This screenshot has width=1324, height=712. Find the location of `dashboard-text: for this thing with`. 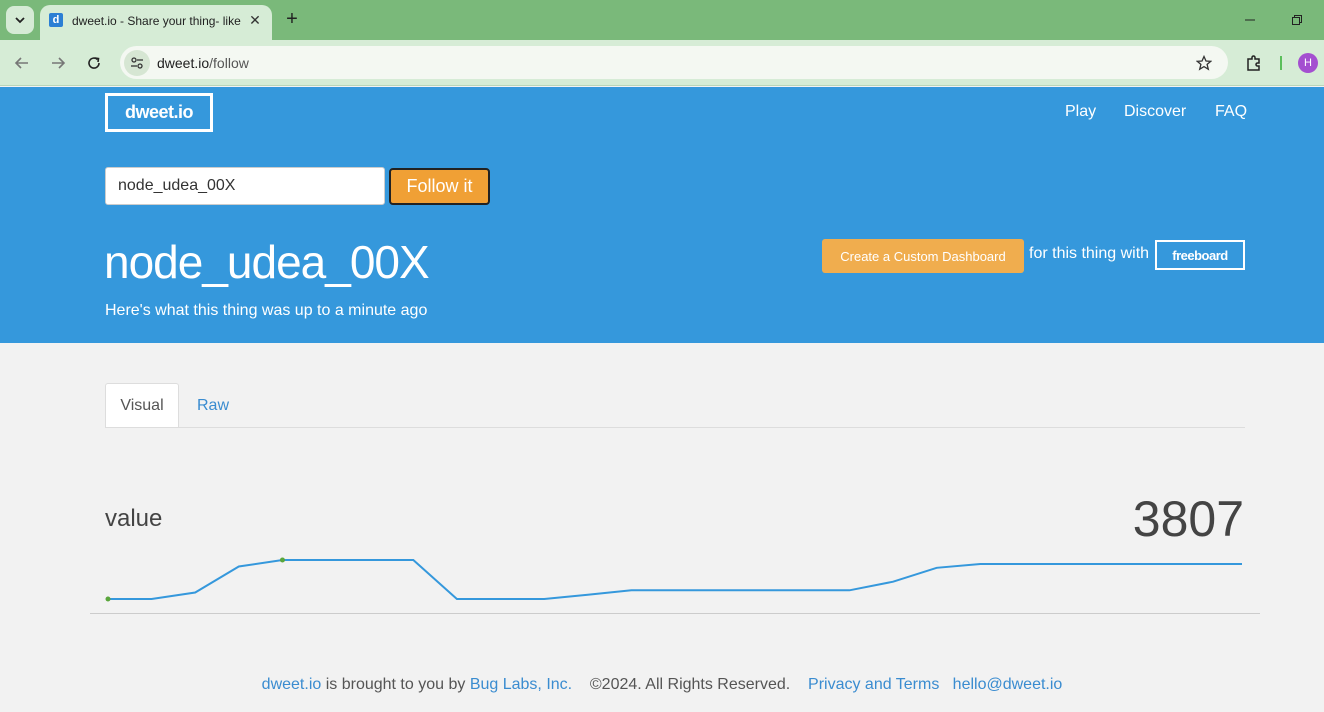

dashboard-text: for this thing with is located at coordinates (1089, 253).